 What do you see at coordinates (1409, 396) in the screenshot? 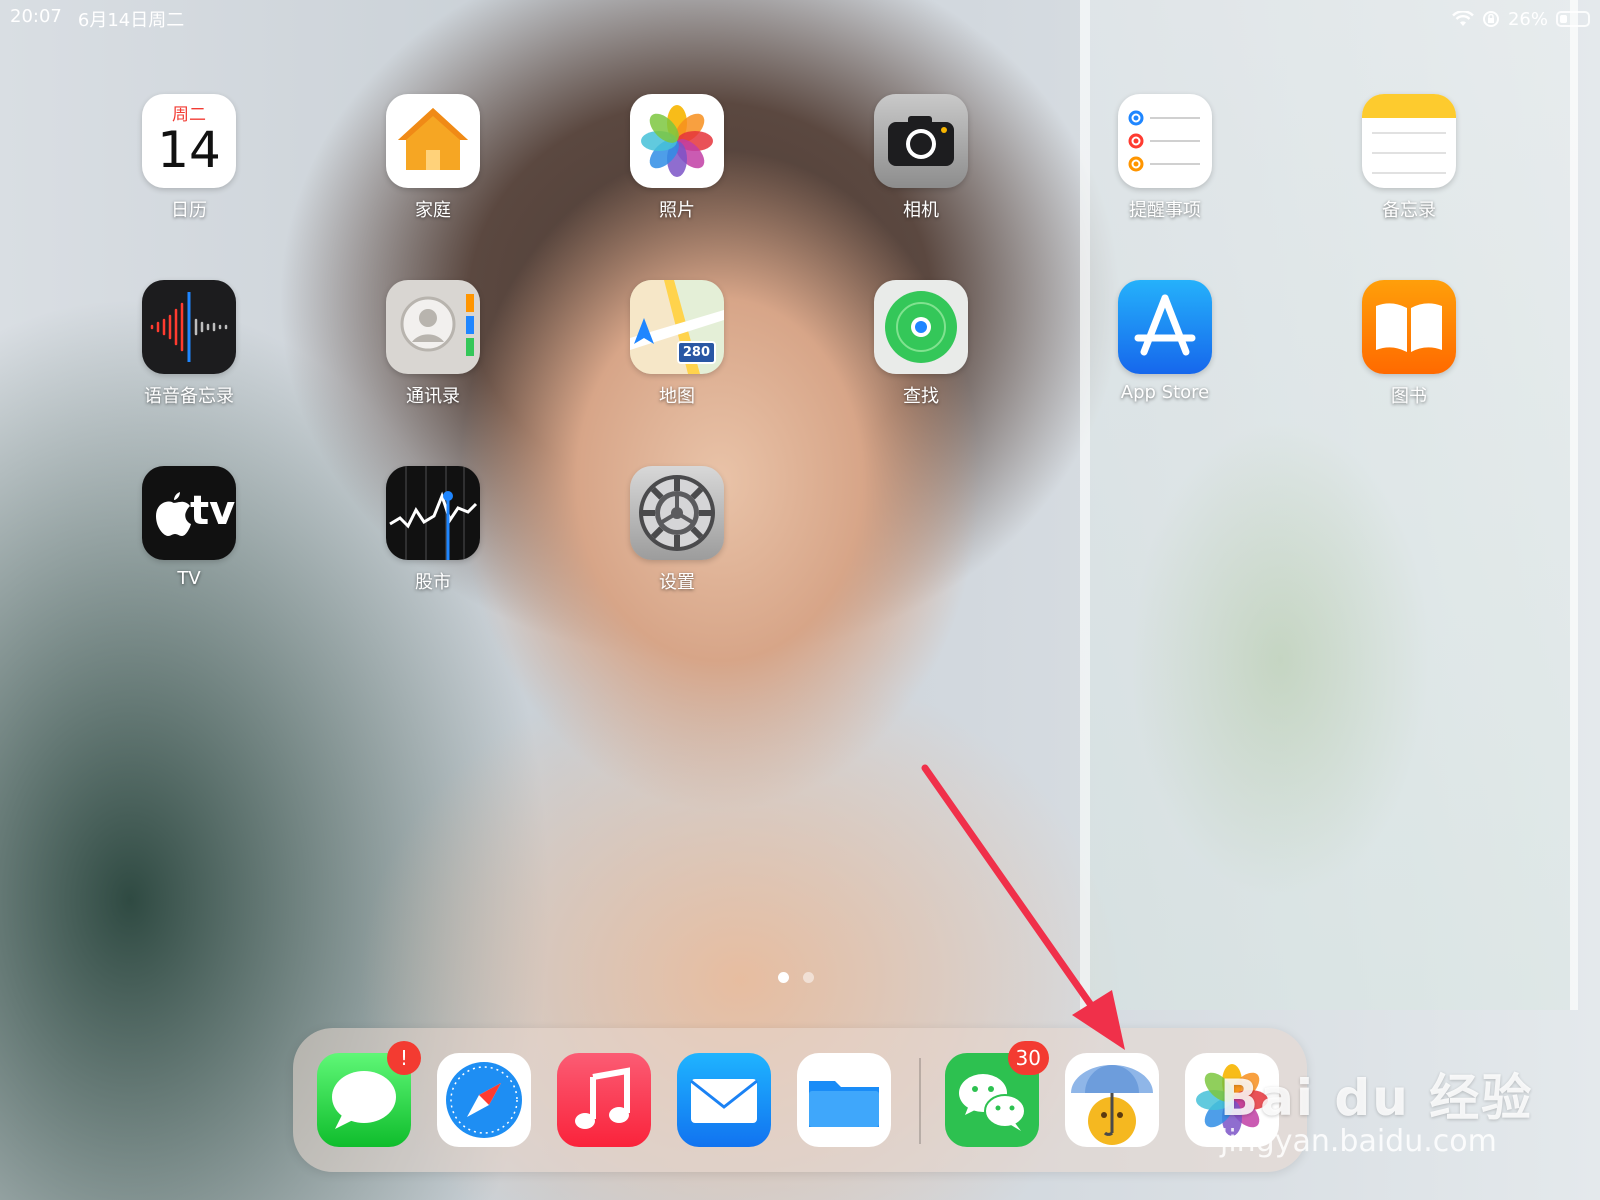
I see `app-label: 图书` at bounding box center [1409, 396].